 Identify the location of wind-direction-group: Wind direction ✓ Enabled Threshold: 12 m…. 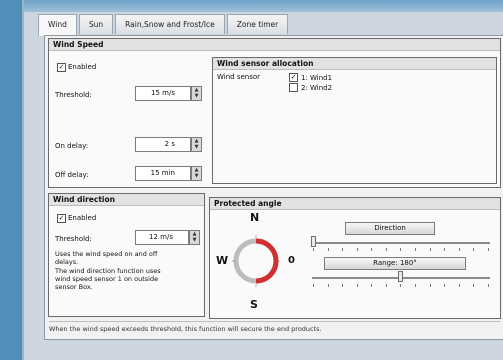
(126, 255).